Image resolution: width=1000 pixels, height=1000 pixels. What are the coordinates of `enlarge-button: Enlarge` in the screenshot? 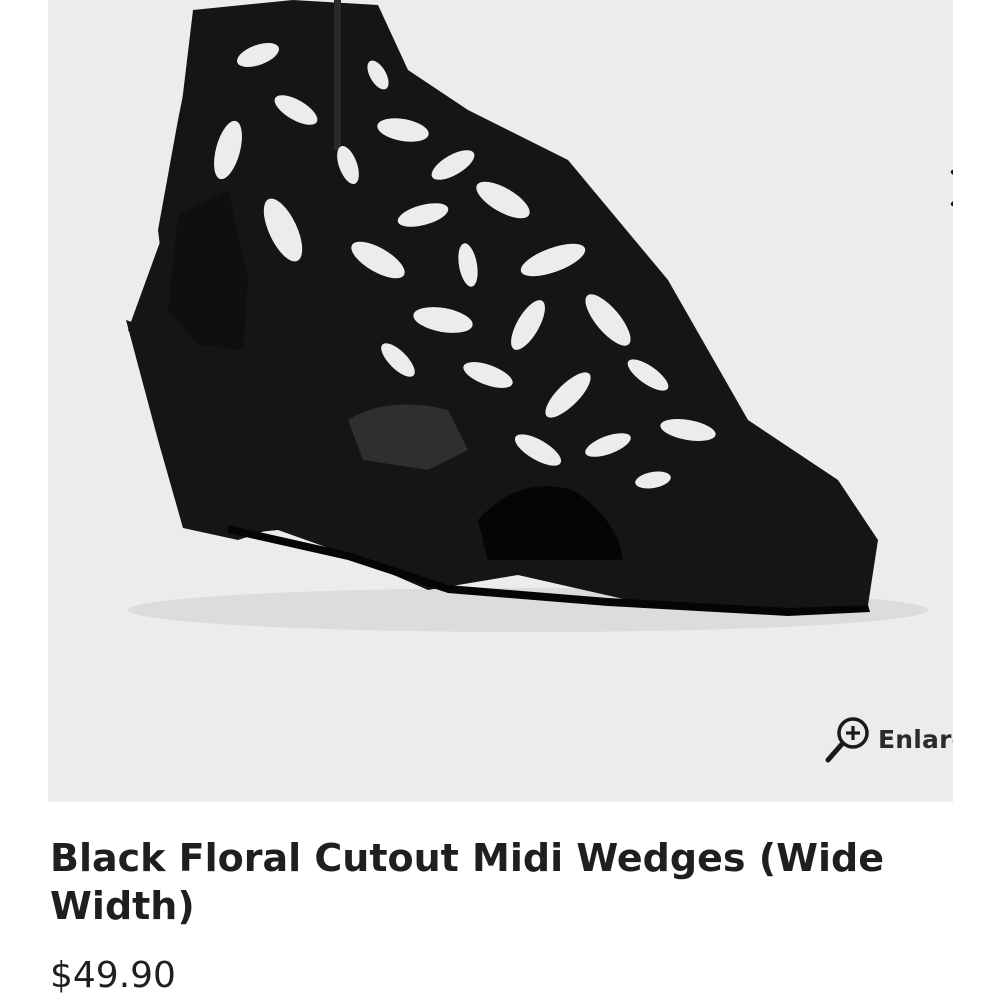 It's located at (887, 739).